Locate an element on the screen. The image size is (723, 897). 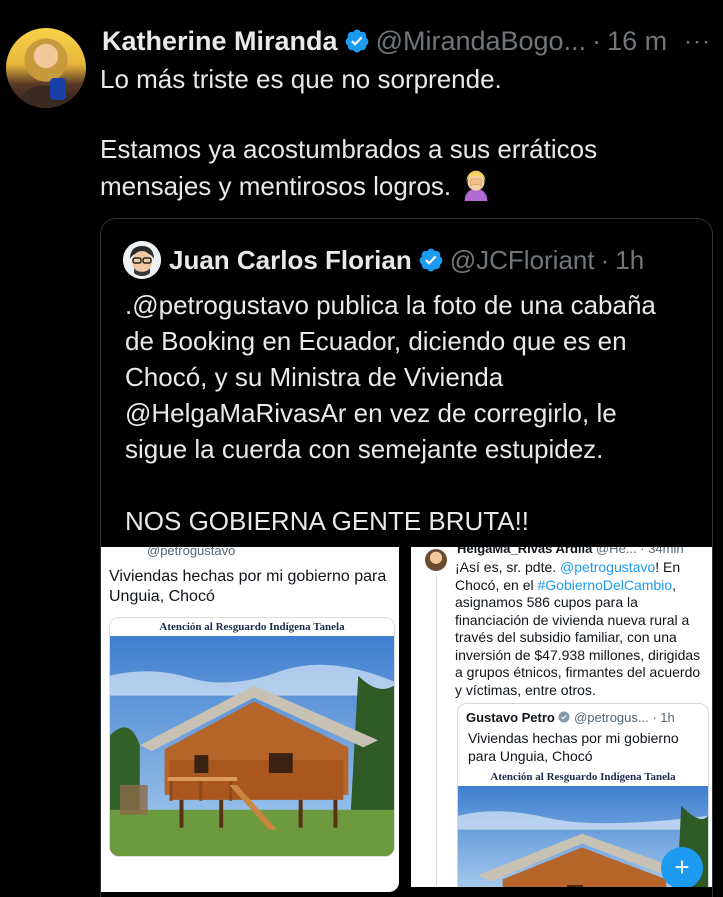
hashtag-link: #GobiernoDelCambio is located at coordinates (605, 584).